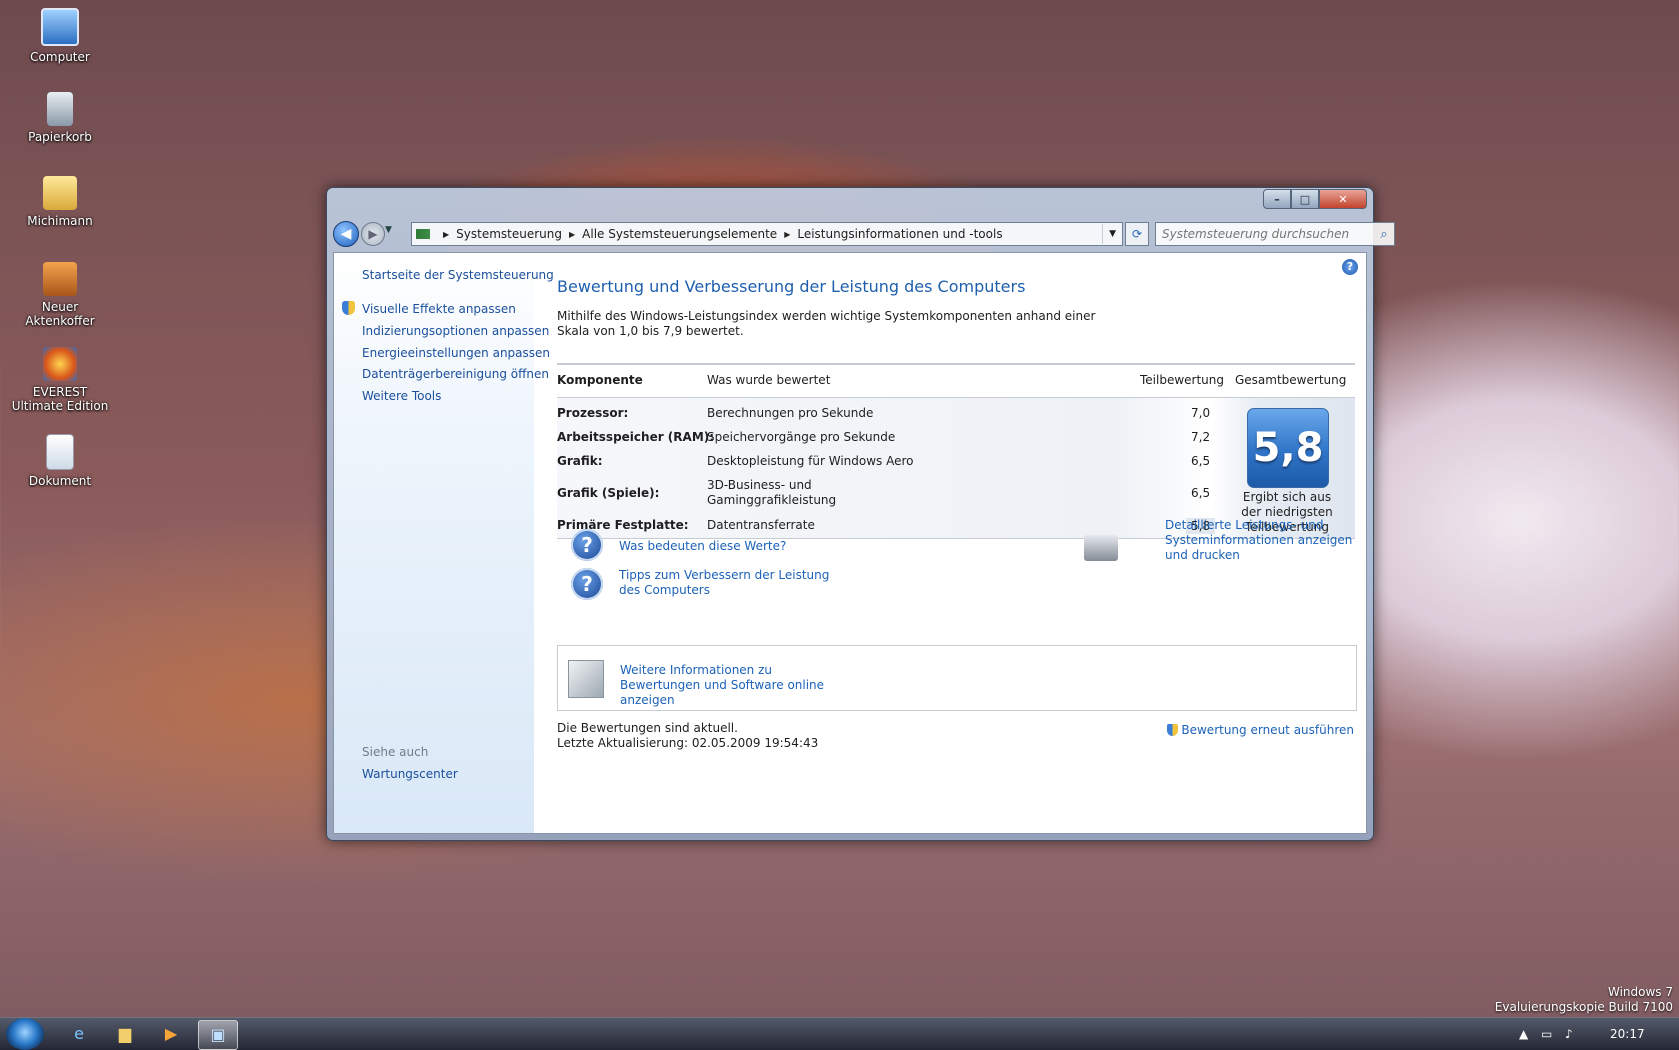 This screenshot has width=1679, height=1050. What do you see at coordinates (60, 279) in the screenshot?
I see `briefcase-icon` at bounding box center [60, 279].